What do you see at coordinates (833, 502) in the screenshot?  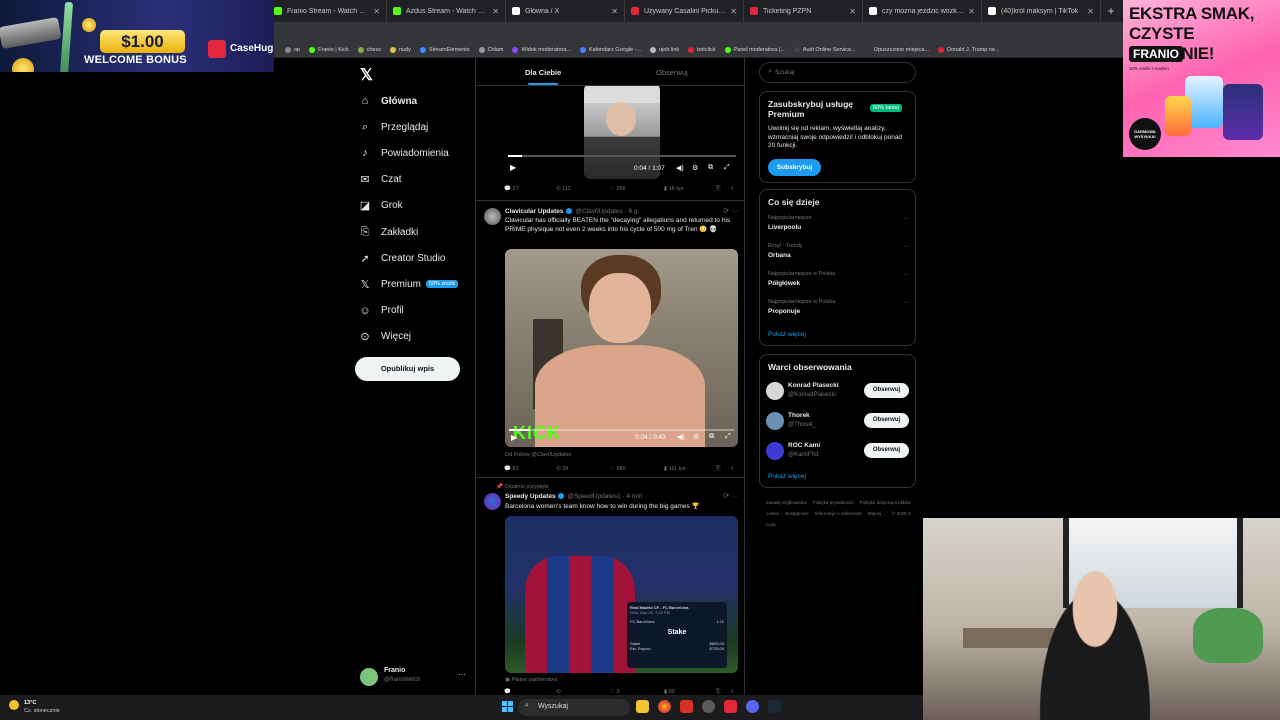 I see `footer-link: Polityka prywatności` at bounding box center [833, 502].